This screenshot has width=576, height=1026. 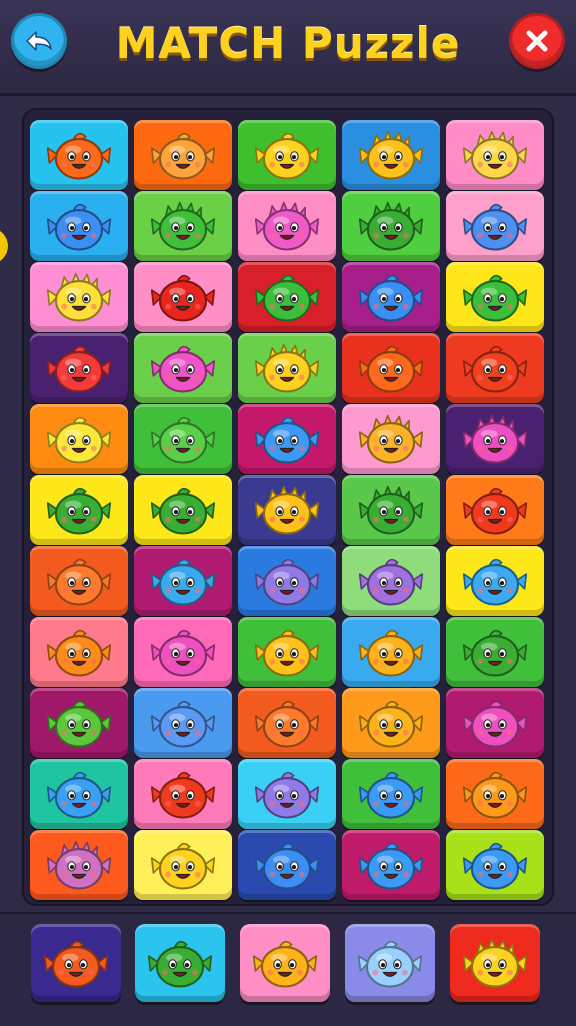 I want to click on tile-tray, so click(x=288, y=969).